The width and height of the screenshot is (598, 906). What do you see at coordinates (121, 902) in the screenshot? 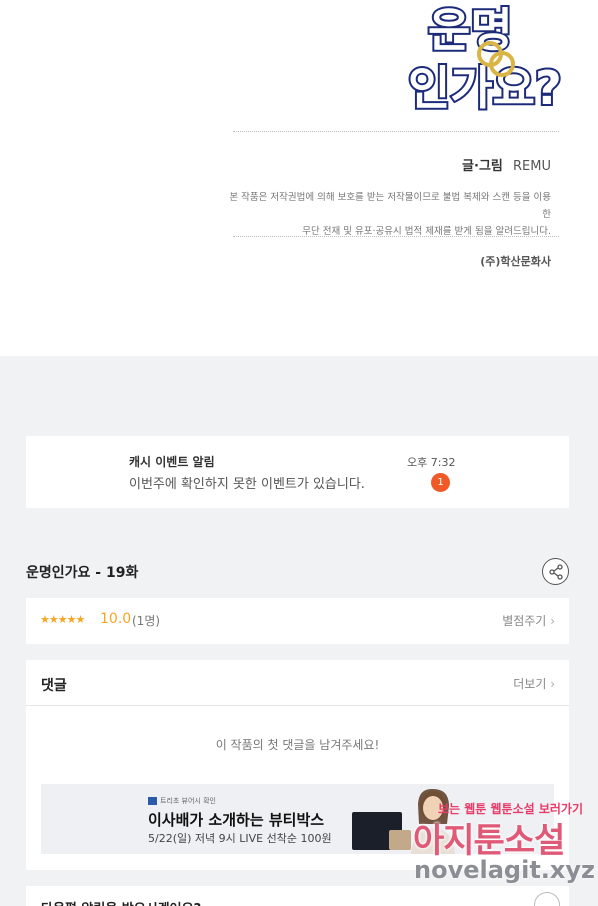
I see `alert-question: 다음편 알림을 받으시겠어요?` at bounding box center [121, 902].